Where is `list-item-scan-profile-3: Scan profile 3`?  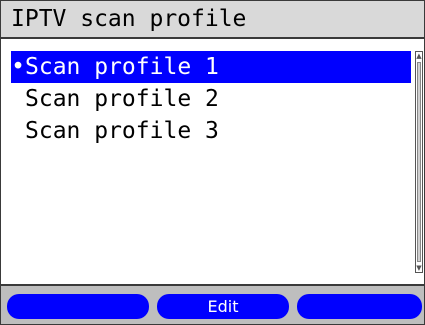 list-item-scan-profile-3: Scan profile 3 is located at coordinates (211, 131).